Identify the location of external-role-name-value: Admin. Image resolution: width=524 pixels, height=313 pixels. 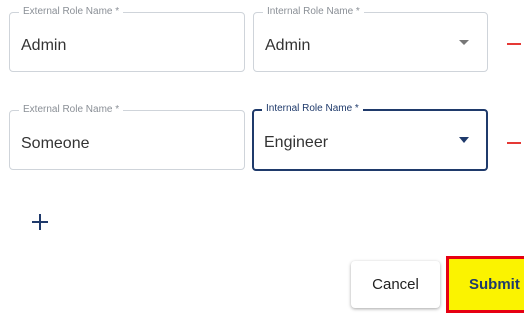
(44, 45).